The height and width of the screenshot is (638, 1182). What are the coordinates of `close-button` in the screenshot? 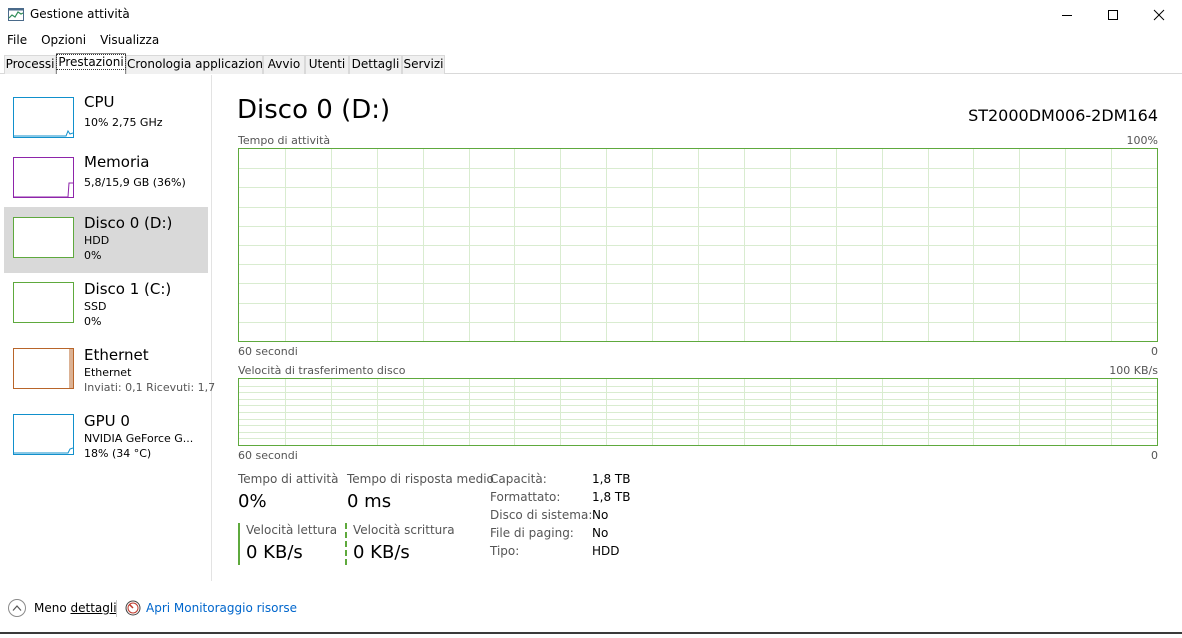 It's located at (1159, 15).